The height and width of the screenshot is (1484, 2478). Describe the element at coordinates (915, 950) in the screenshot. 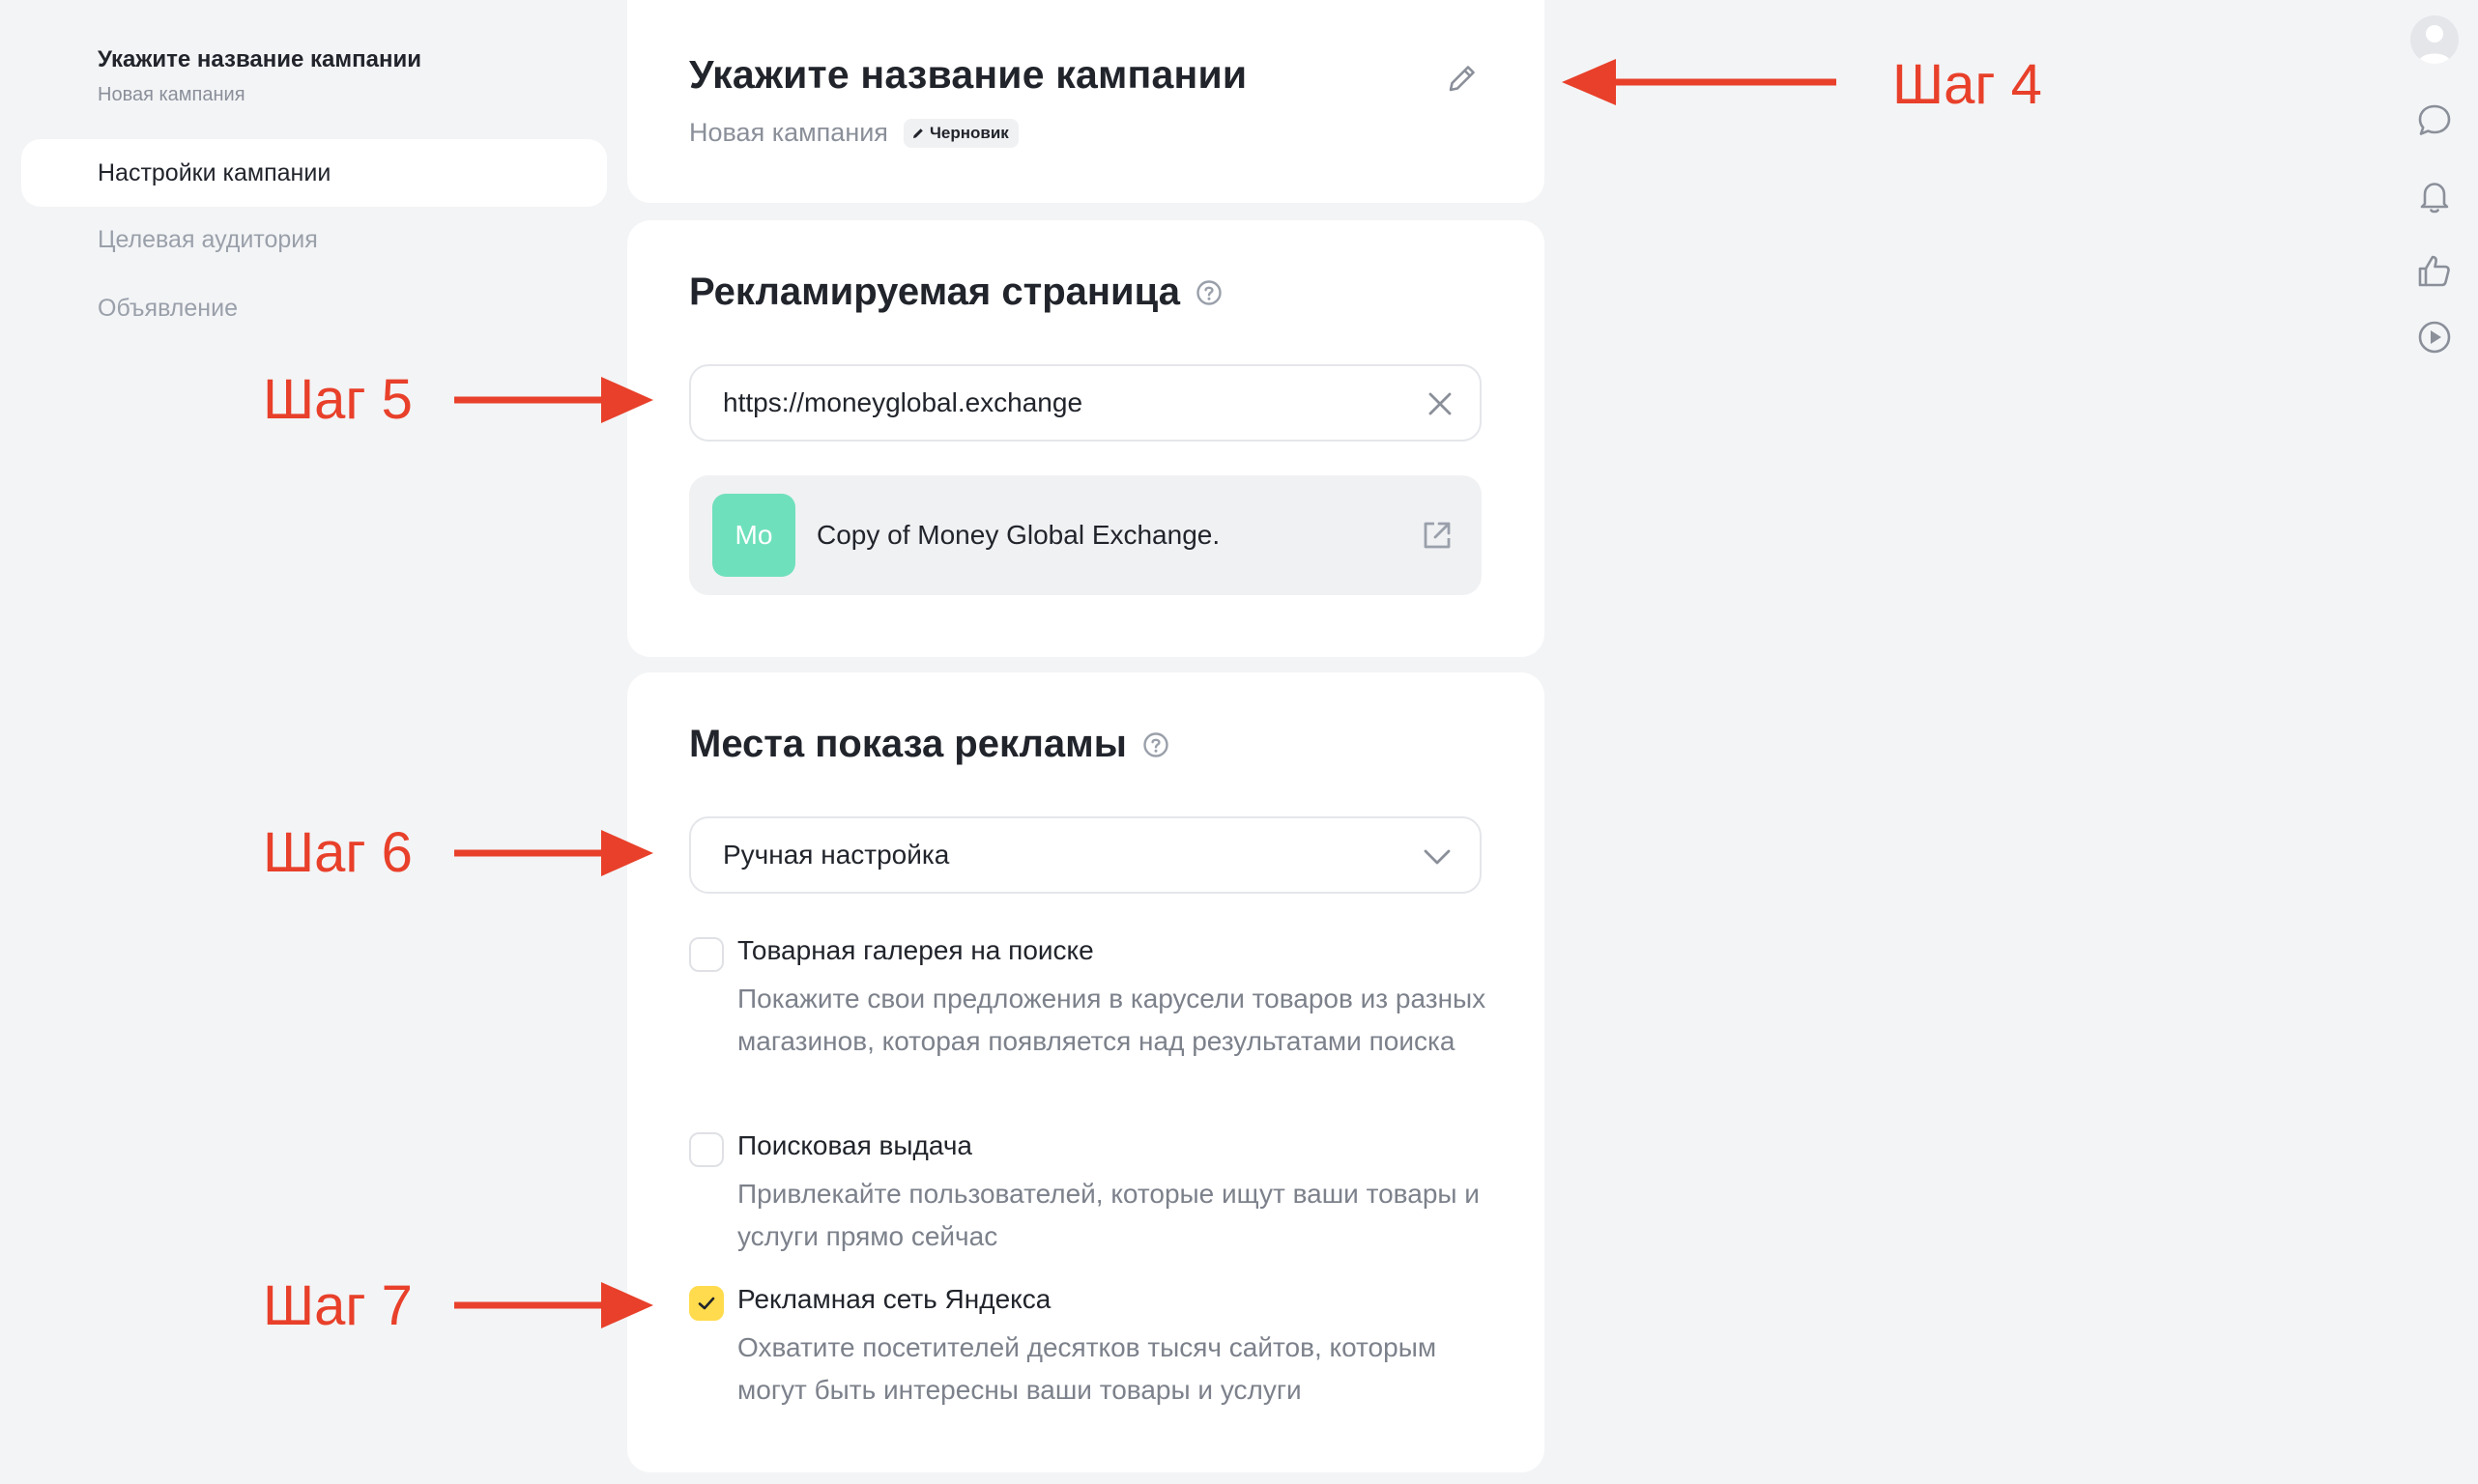

I see `placement-option-title: Товарная галерея на поиске` at that location.